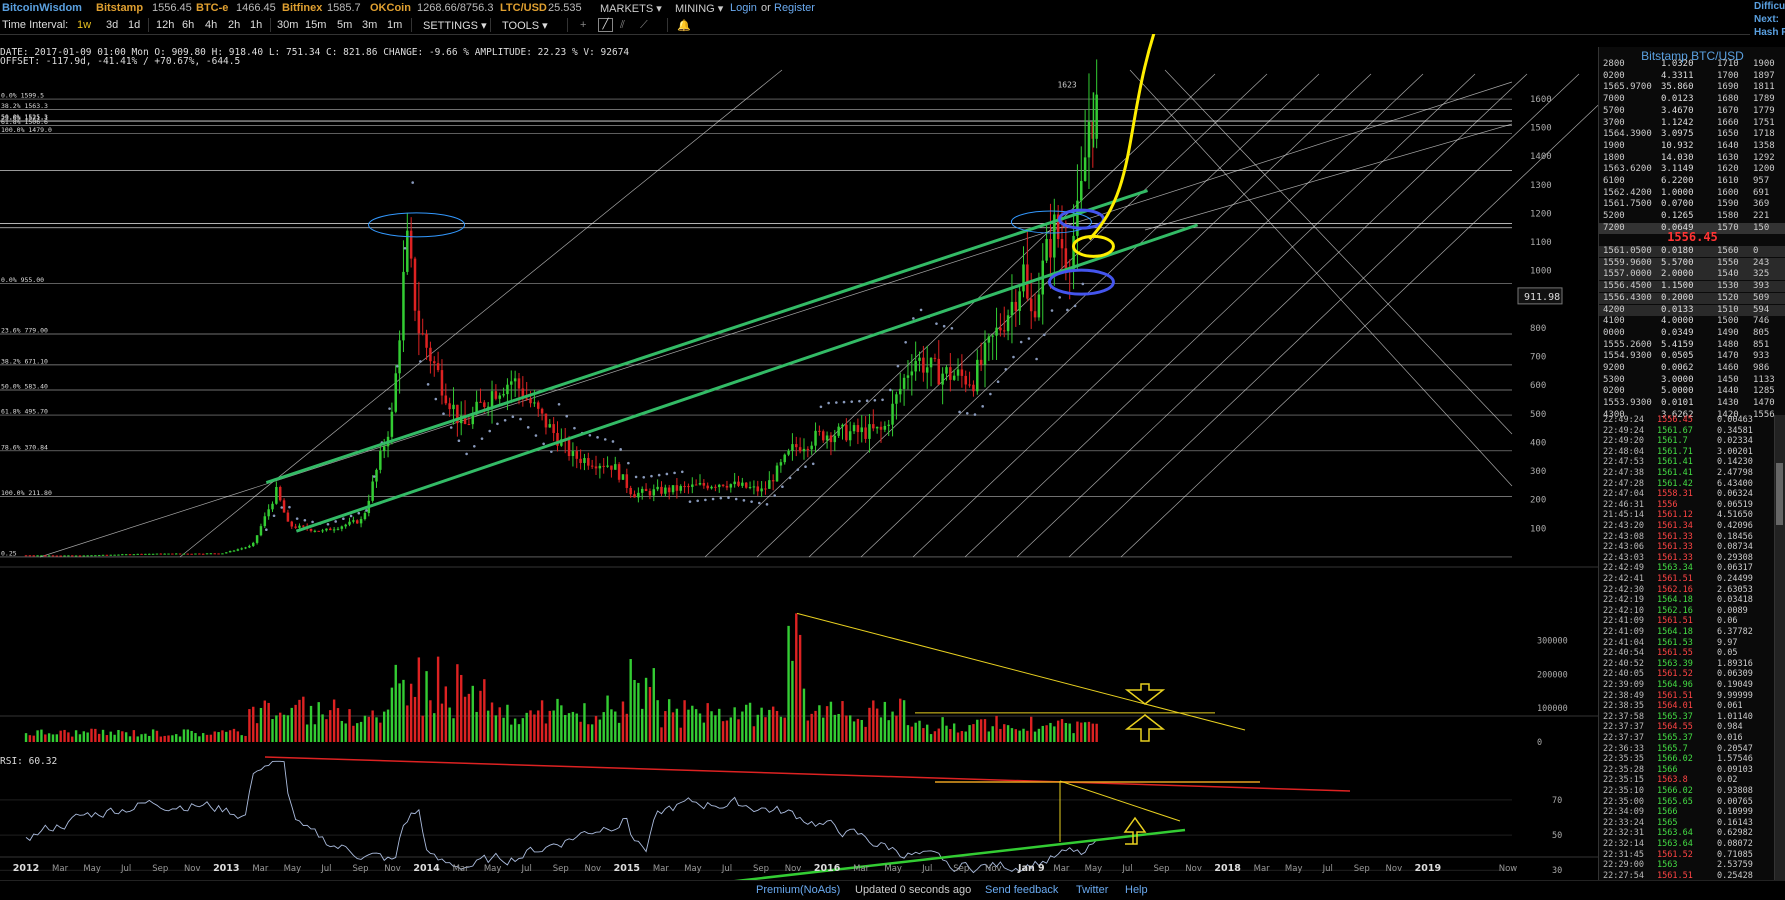  Describe the element at coordinates (583, 25) in the screenshot. I see `crosshair-icon: +` at that location.